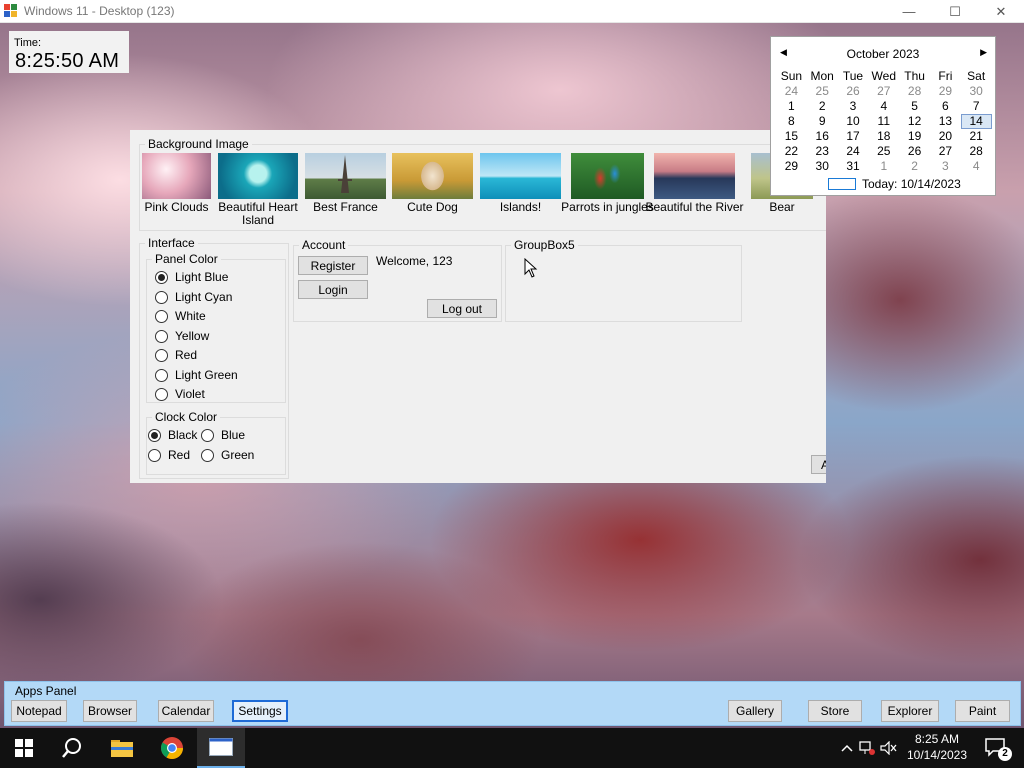 The image size is (1024, 768). Describe the element at coordinates (260, 711) in the screenshot. I see `settings-button: Settings` at that location.